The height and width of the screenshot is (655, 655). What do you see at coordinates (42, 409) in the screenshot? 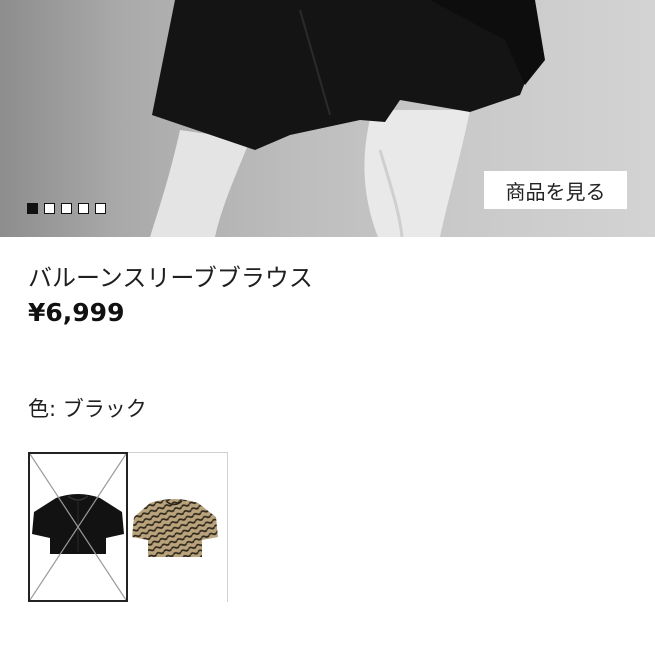
I see `color-label: 色:` at bounding box center [42, 409].